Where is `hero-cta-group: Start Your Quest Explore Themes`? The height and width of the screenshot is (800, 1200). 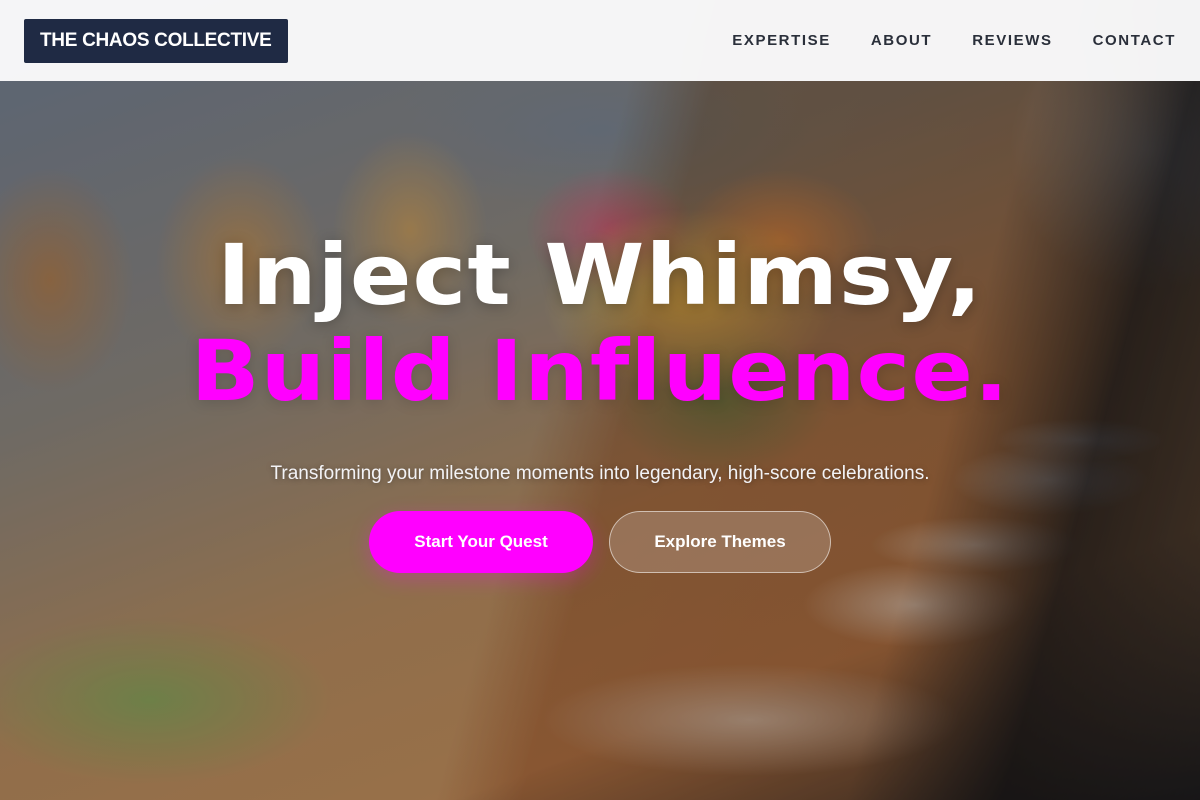
hero-cta-group: Start Your Quest Explore Themes is located at coordinates (600, 542).